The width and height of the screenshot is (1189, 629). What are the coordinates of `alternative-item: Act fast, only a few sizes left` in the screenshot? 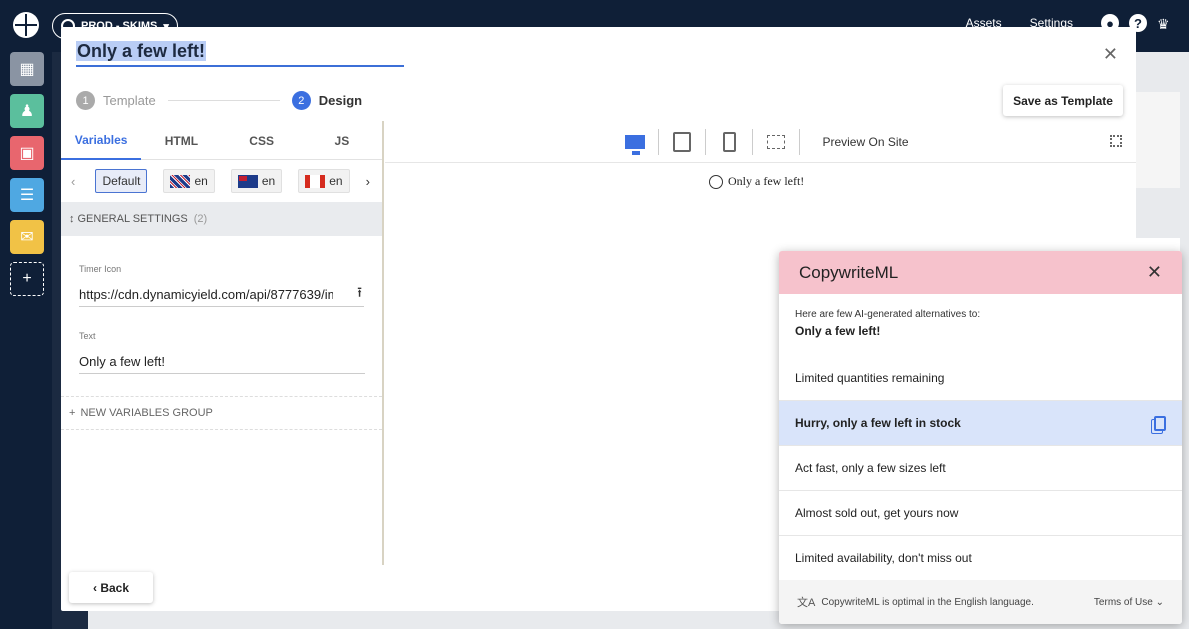 It's located at (980, 468).